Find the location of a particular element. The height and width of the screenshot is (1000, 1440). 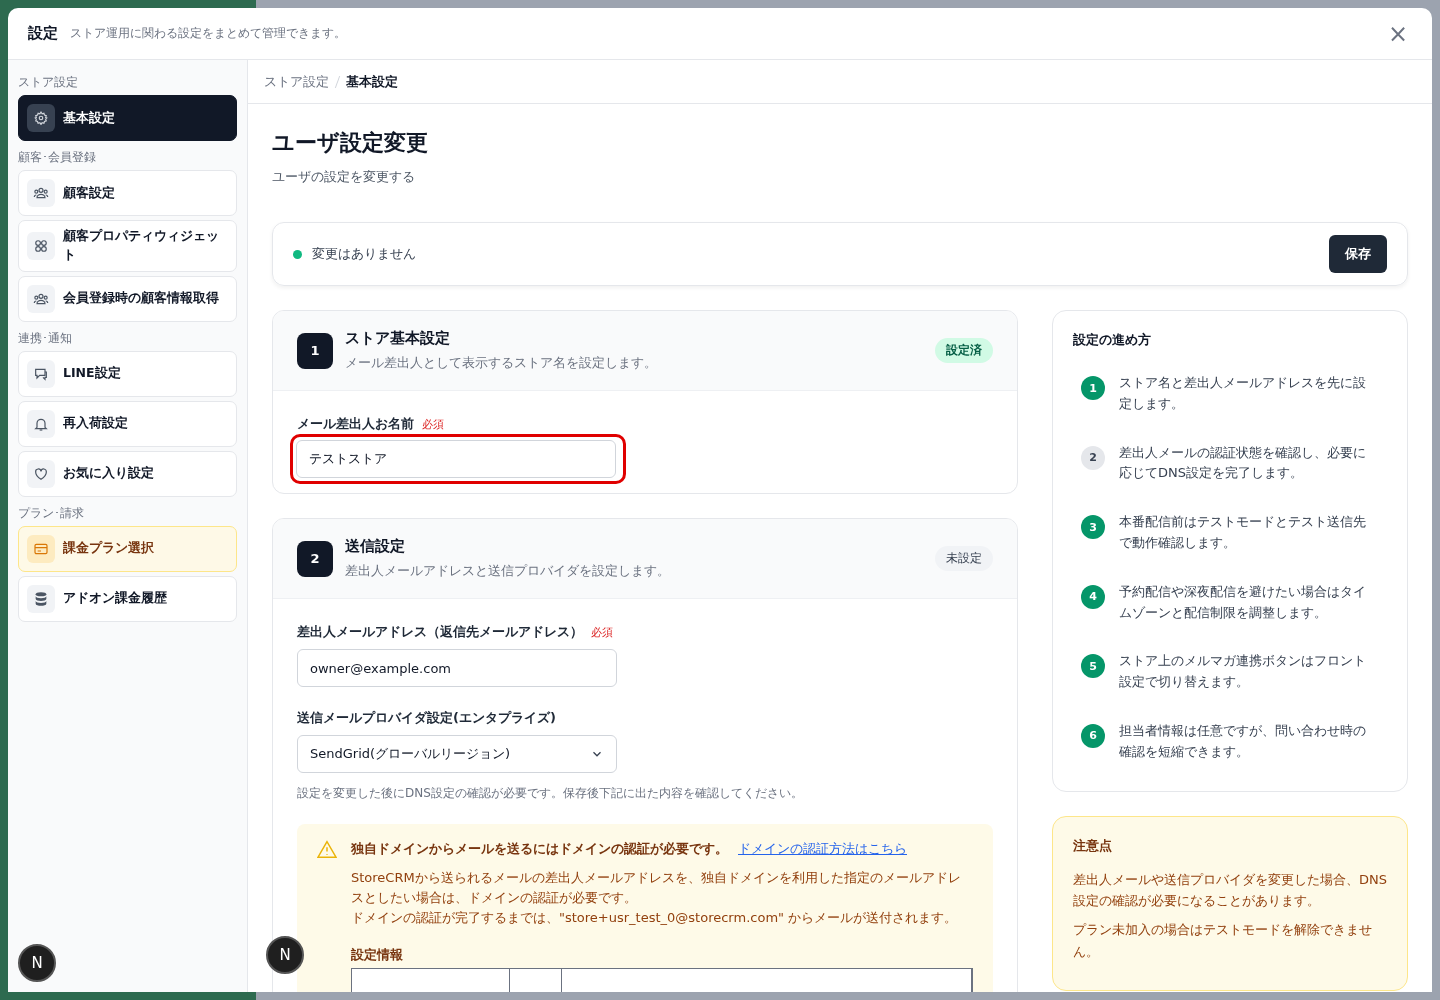

sidebar-item: 基本設定 is located at coordinates (127, 118).